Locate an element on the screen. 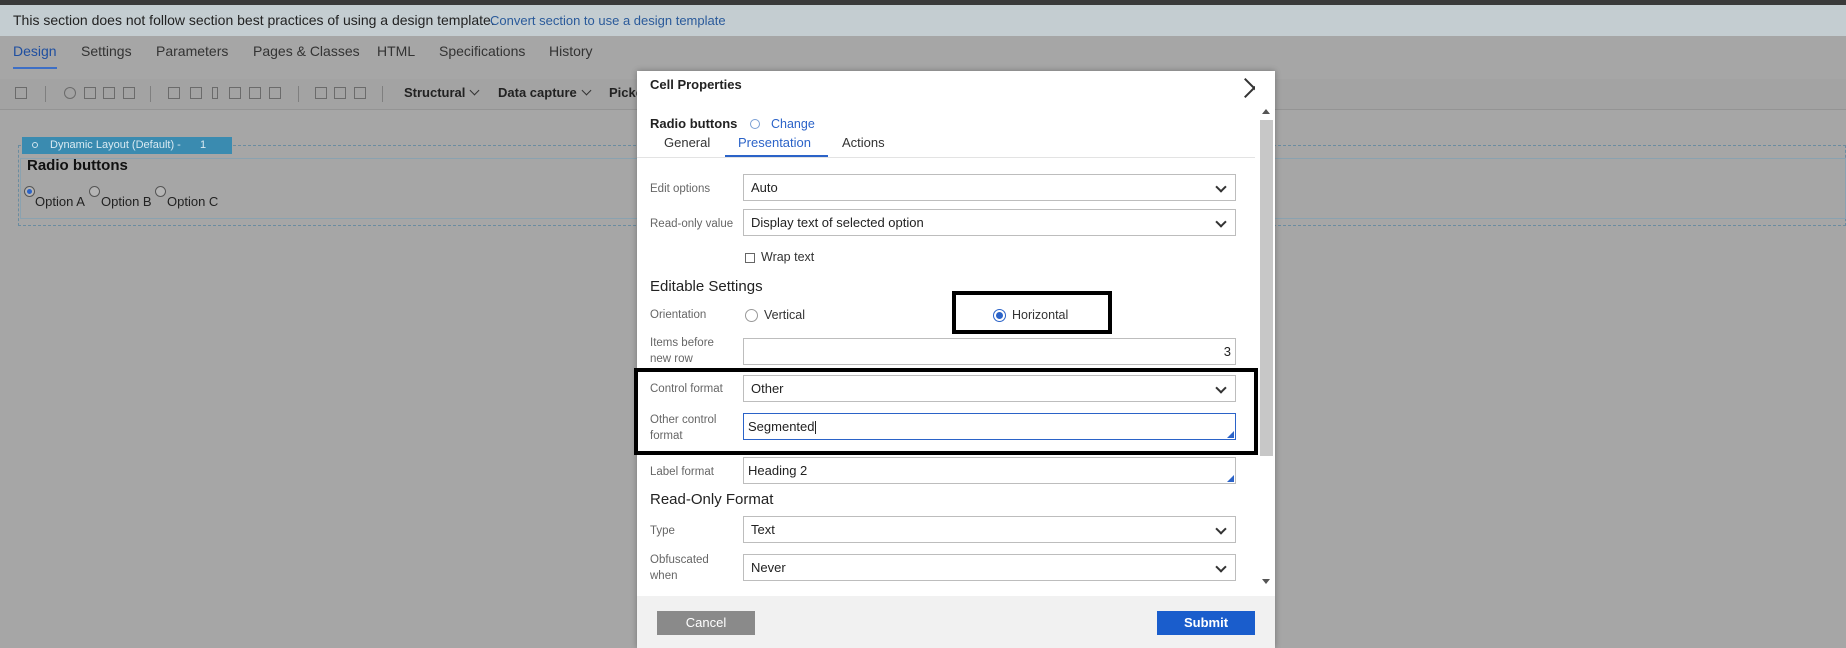  tab-general: General is located at coordinates (687, 142).